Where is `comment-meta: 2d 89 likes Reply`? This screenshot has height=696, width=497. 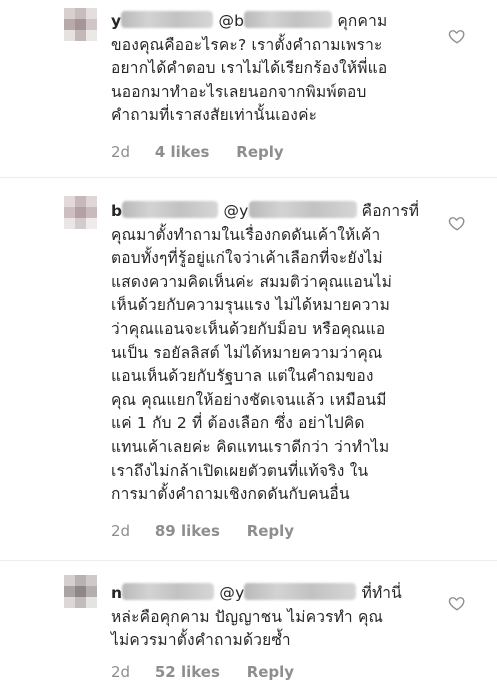 comment-meta: 2d 89 likes Reply is located at coordinates (202, 531).